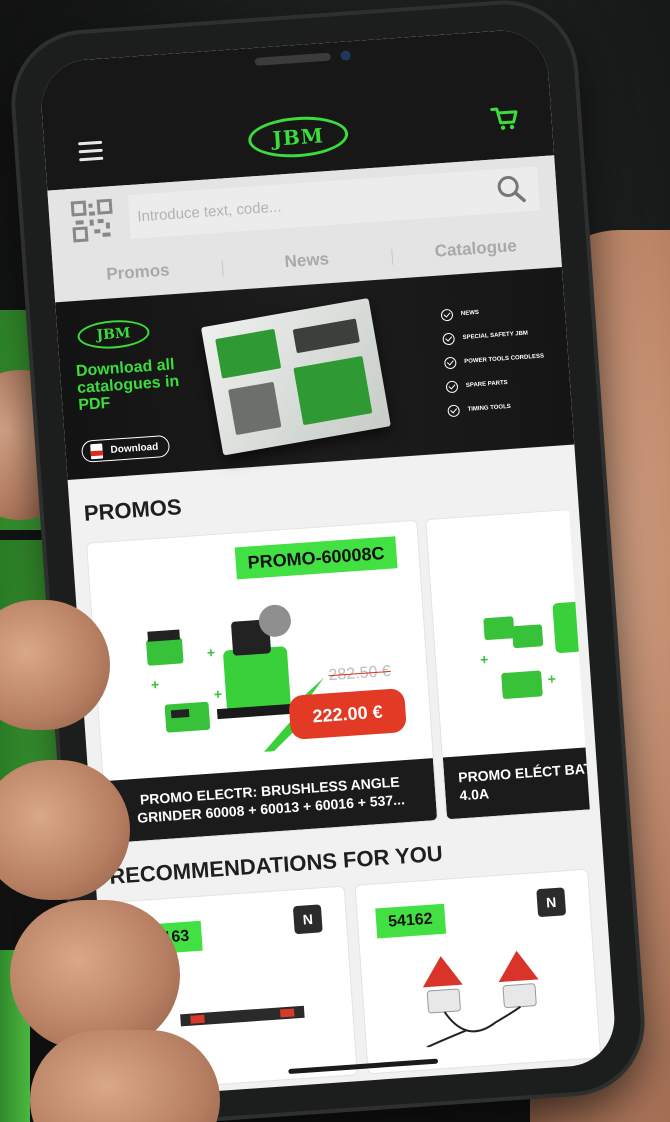 The image size is (670, 1122). What do you see at coordinates (91, 151) in the screenshot?
I see `hamburger-menu-icon` at bounding box center [91, 151].